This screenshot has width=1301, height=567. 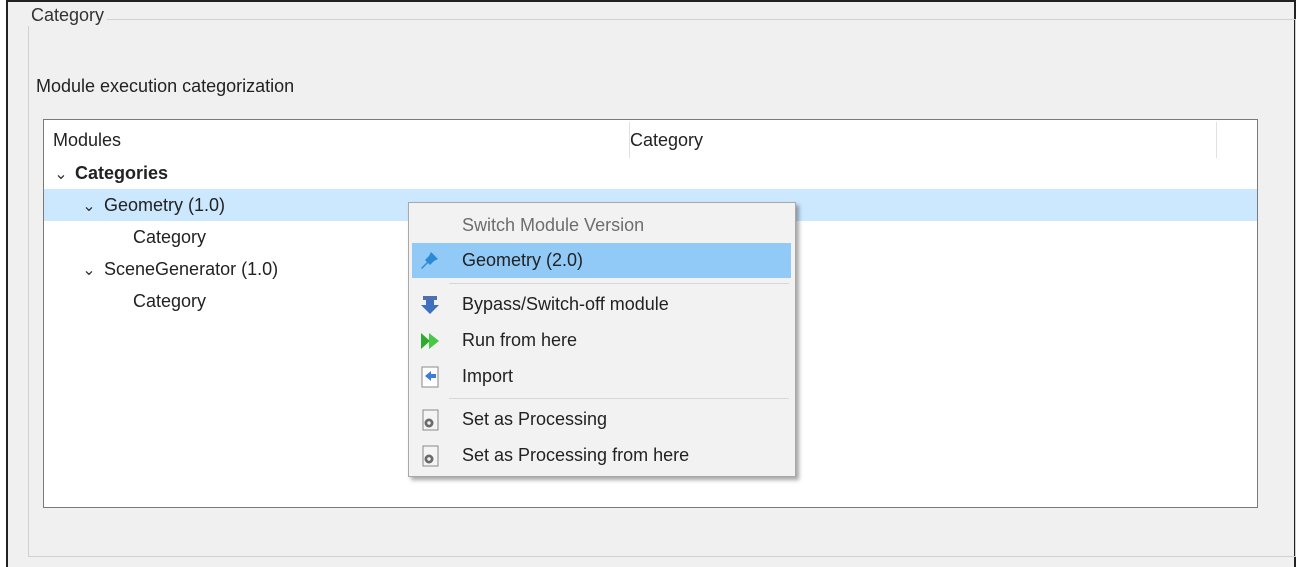 What do you see at coordinates (601, 304) in the screenshot?
I see `menu-item-bypass-module: Bypass/Switch-off module` at bounding box center [601, 304].